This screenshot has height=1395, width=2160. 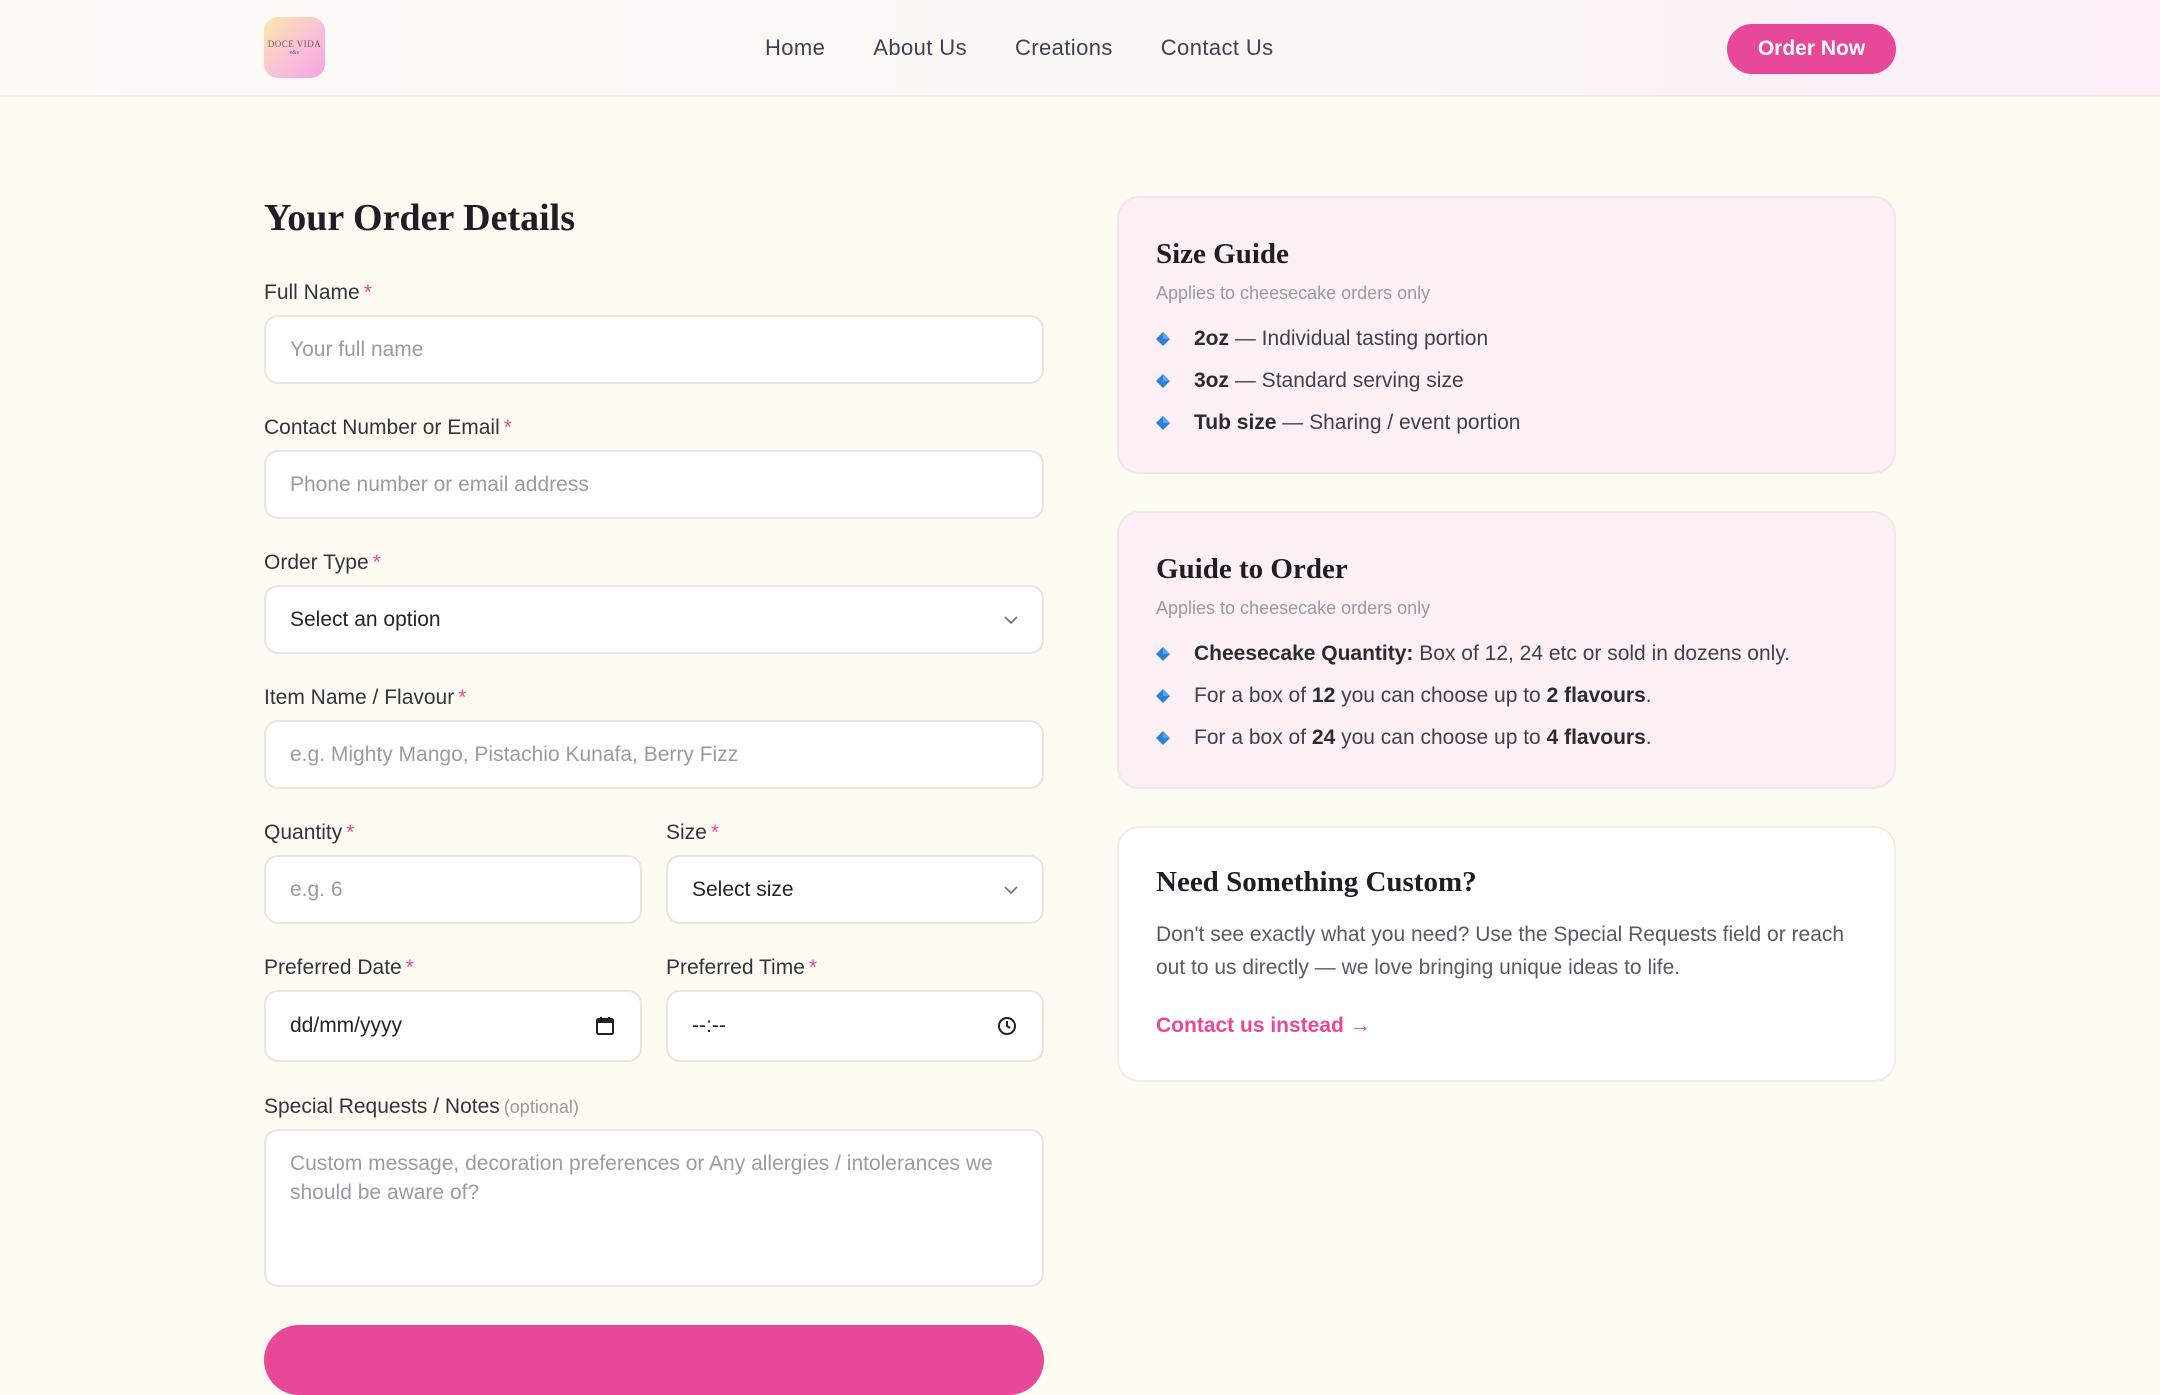 What do you see at coordinates (1359, 338) in the screenshot?
I see `size-2oz-desc: — Individual tasting portion` at bounding box center [1359, 338].